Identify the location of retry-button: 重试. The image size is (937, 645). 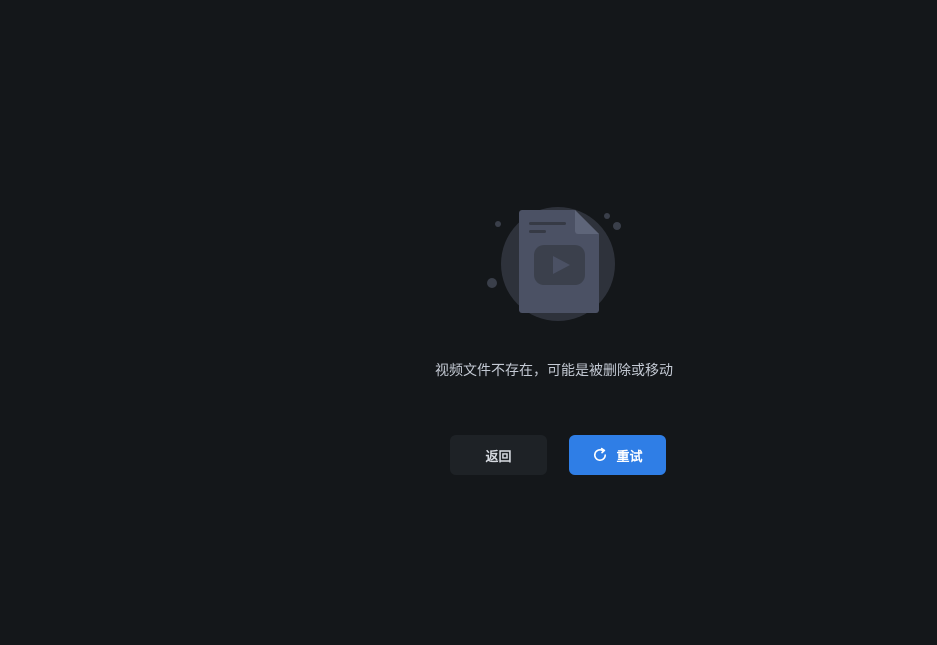
(617, 455).